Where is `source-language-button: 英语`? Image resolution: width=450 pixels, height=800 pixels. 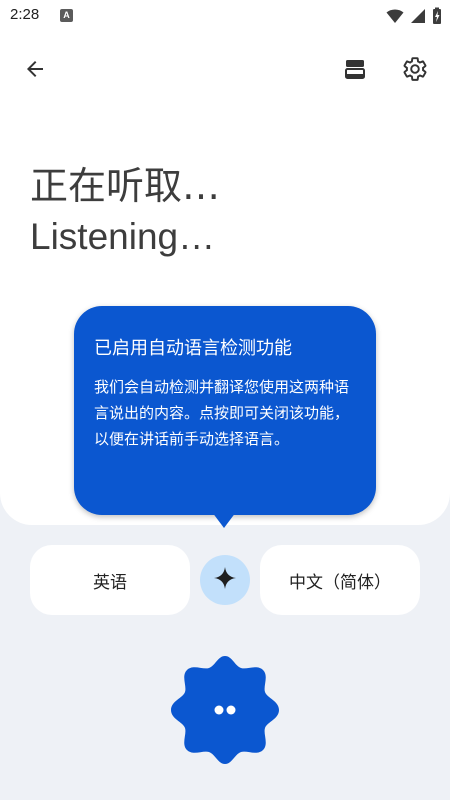 source-language-button: 英语 is located at coordinates (110, 580).